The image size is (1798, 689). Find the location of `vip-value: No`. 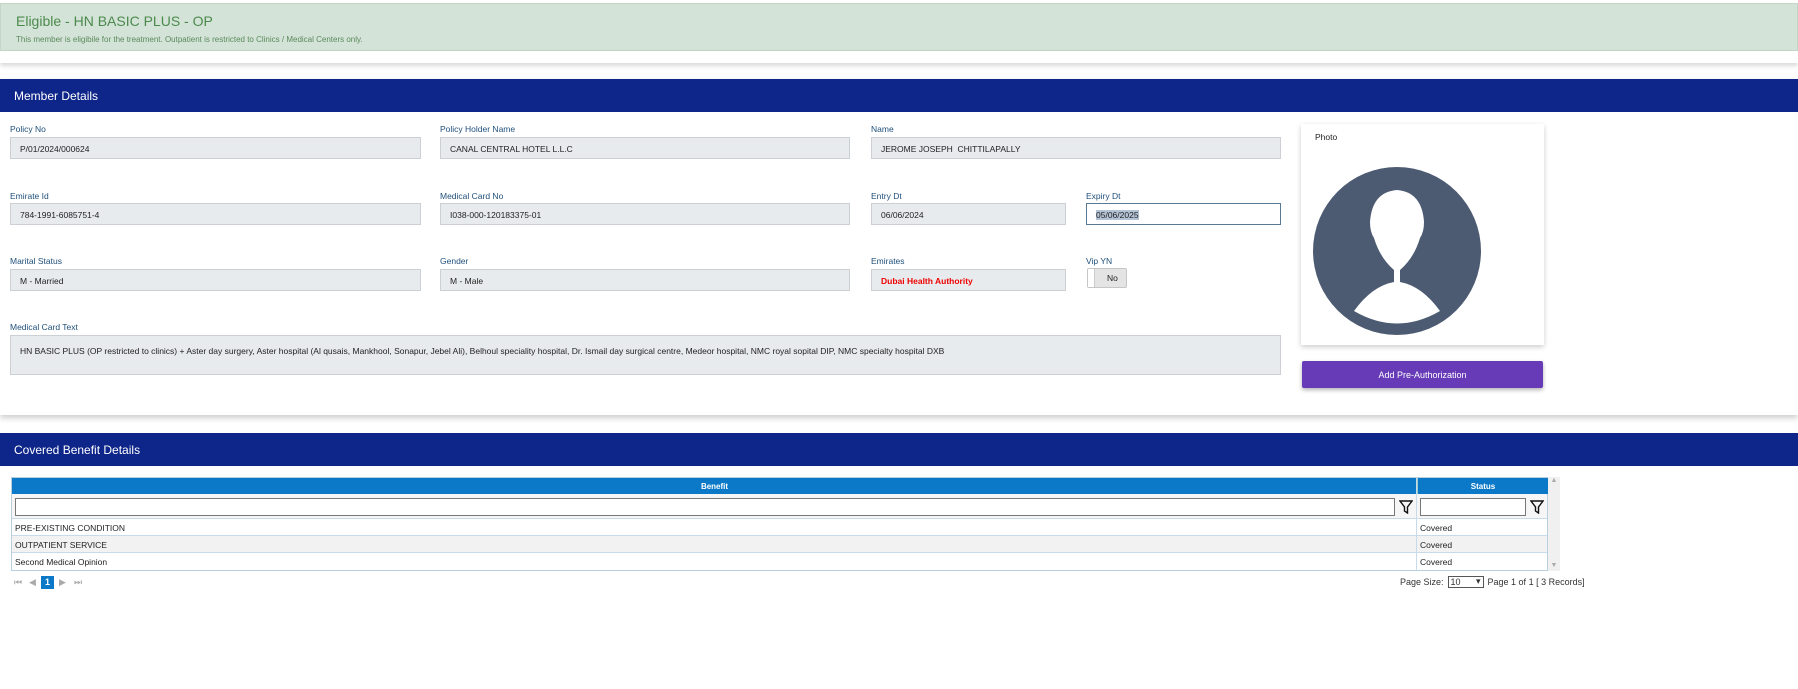

vip-value: No is located at coordinates (1112, 278).